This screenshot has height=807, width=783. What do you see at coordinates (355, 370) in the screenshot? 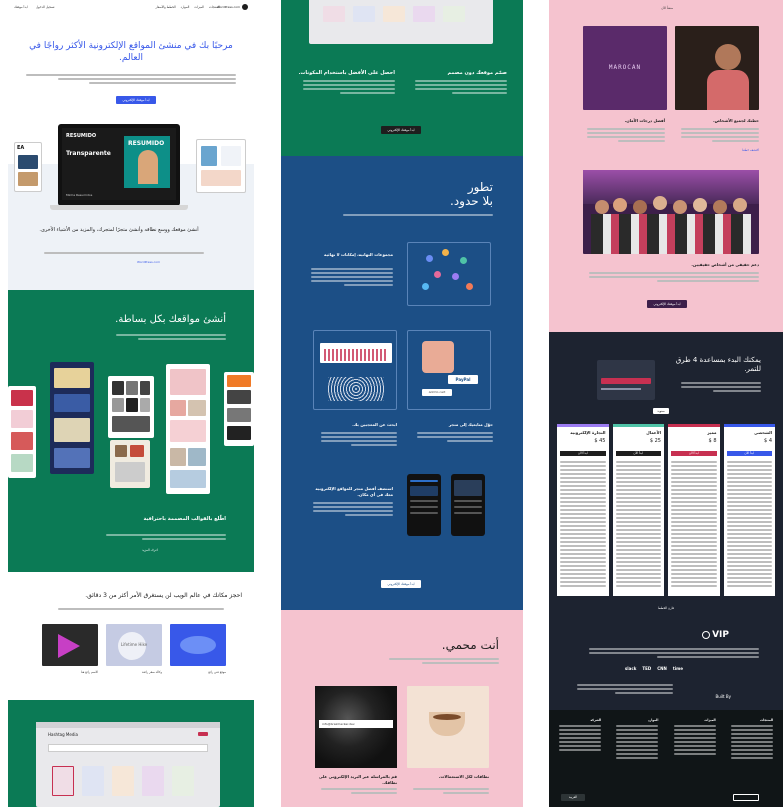
I see `analytics-panel` at bounding box center [355, 370].